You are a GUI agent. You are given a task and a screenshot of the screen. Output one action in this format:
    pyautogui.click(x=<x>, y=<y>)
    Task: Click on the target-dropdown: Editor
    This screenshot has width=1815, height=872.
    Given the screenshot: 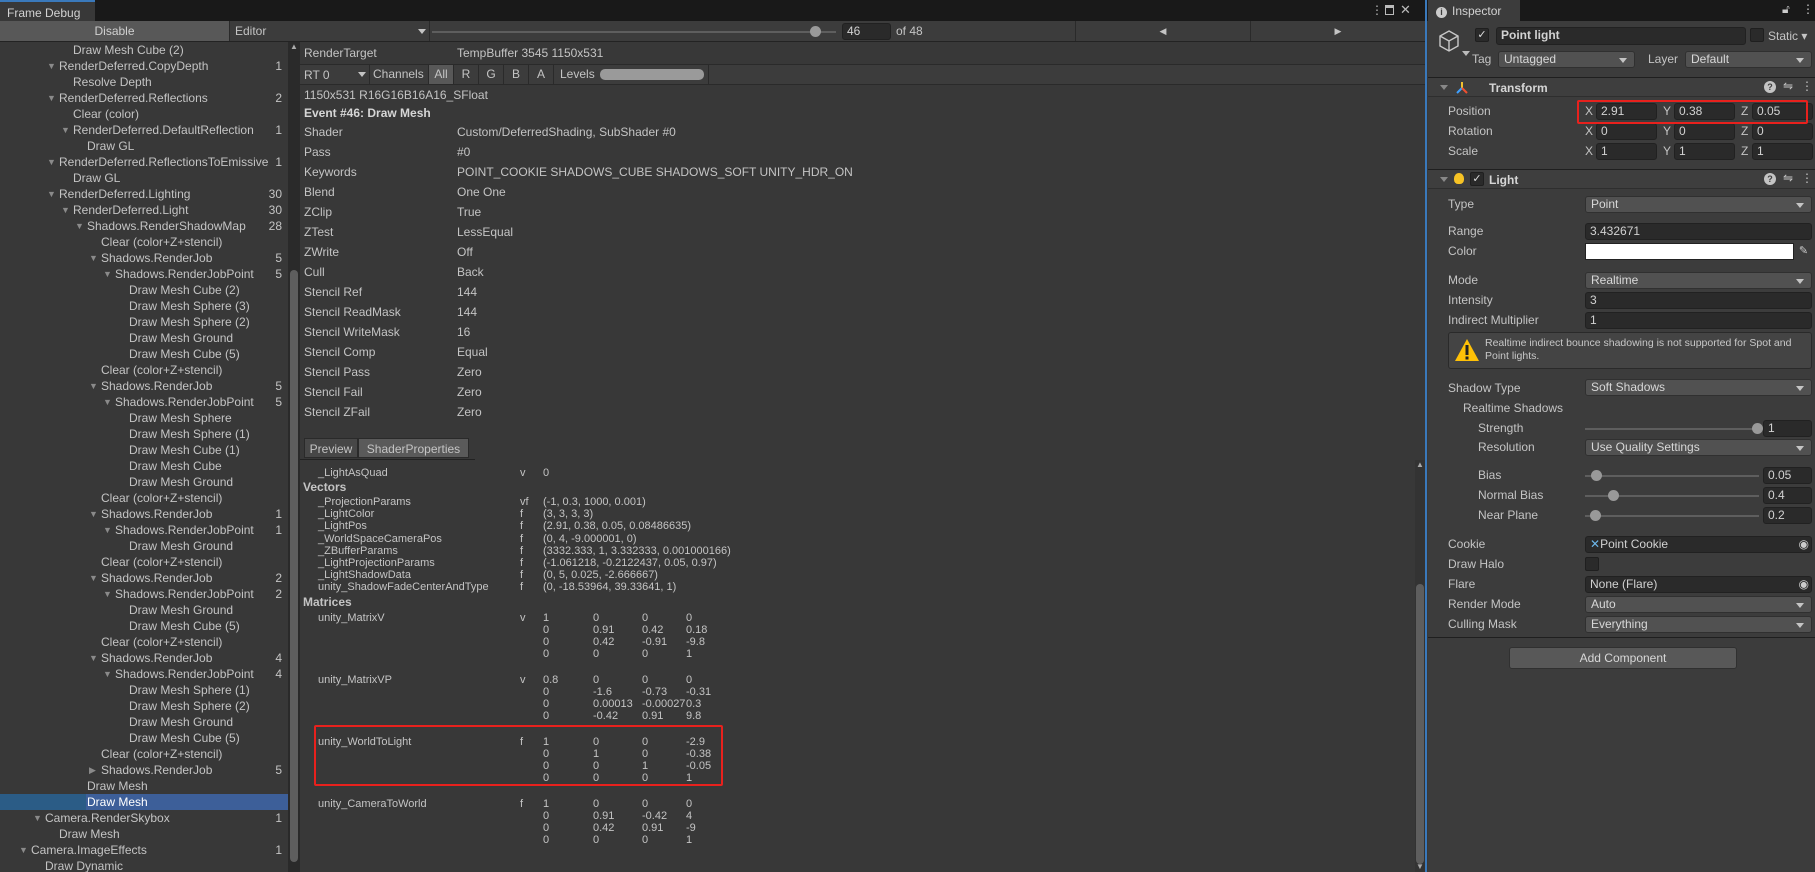 What is the action you would take?
    pyautogui.click(x=330, y=31)
    